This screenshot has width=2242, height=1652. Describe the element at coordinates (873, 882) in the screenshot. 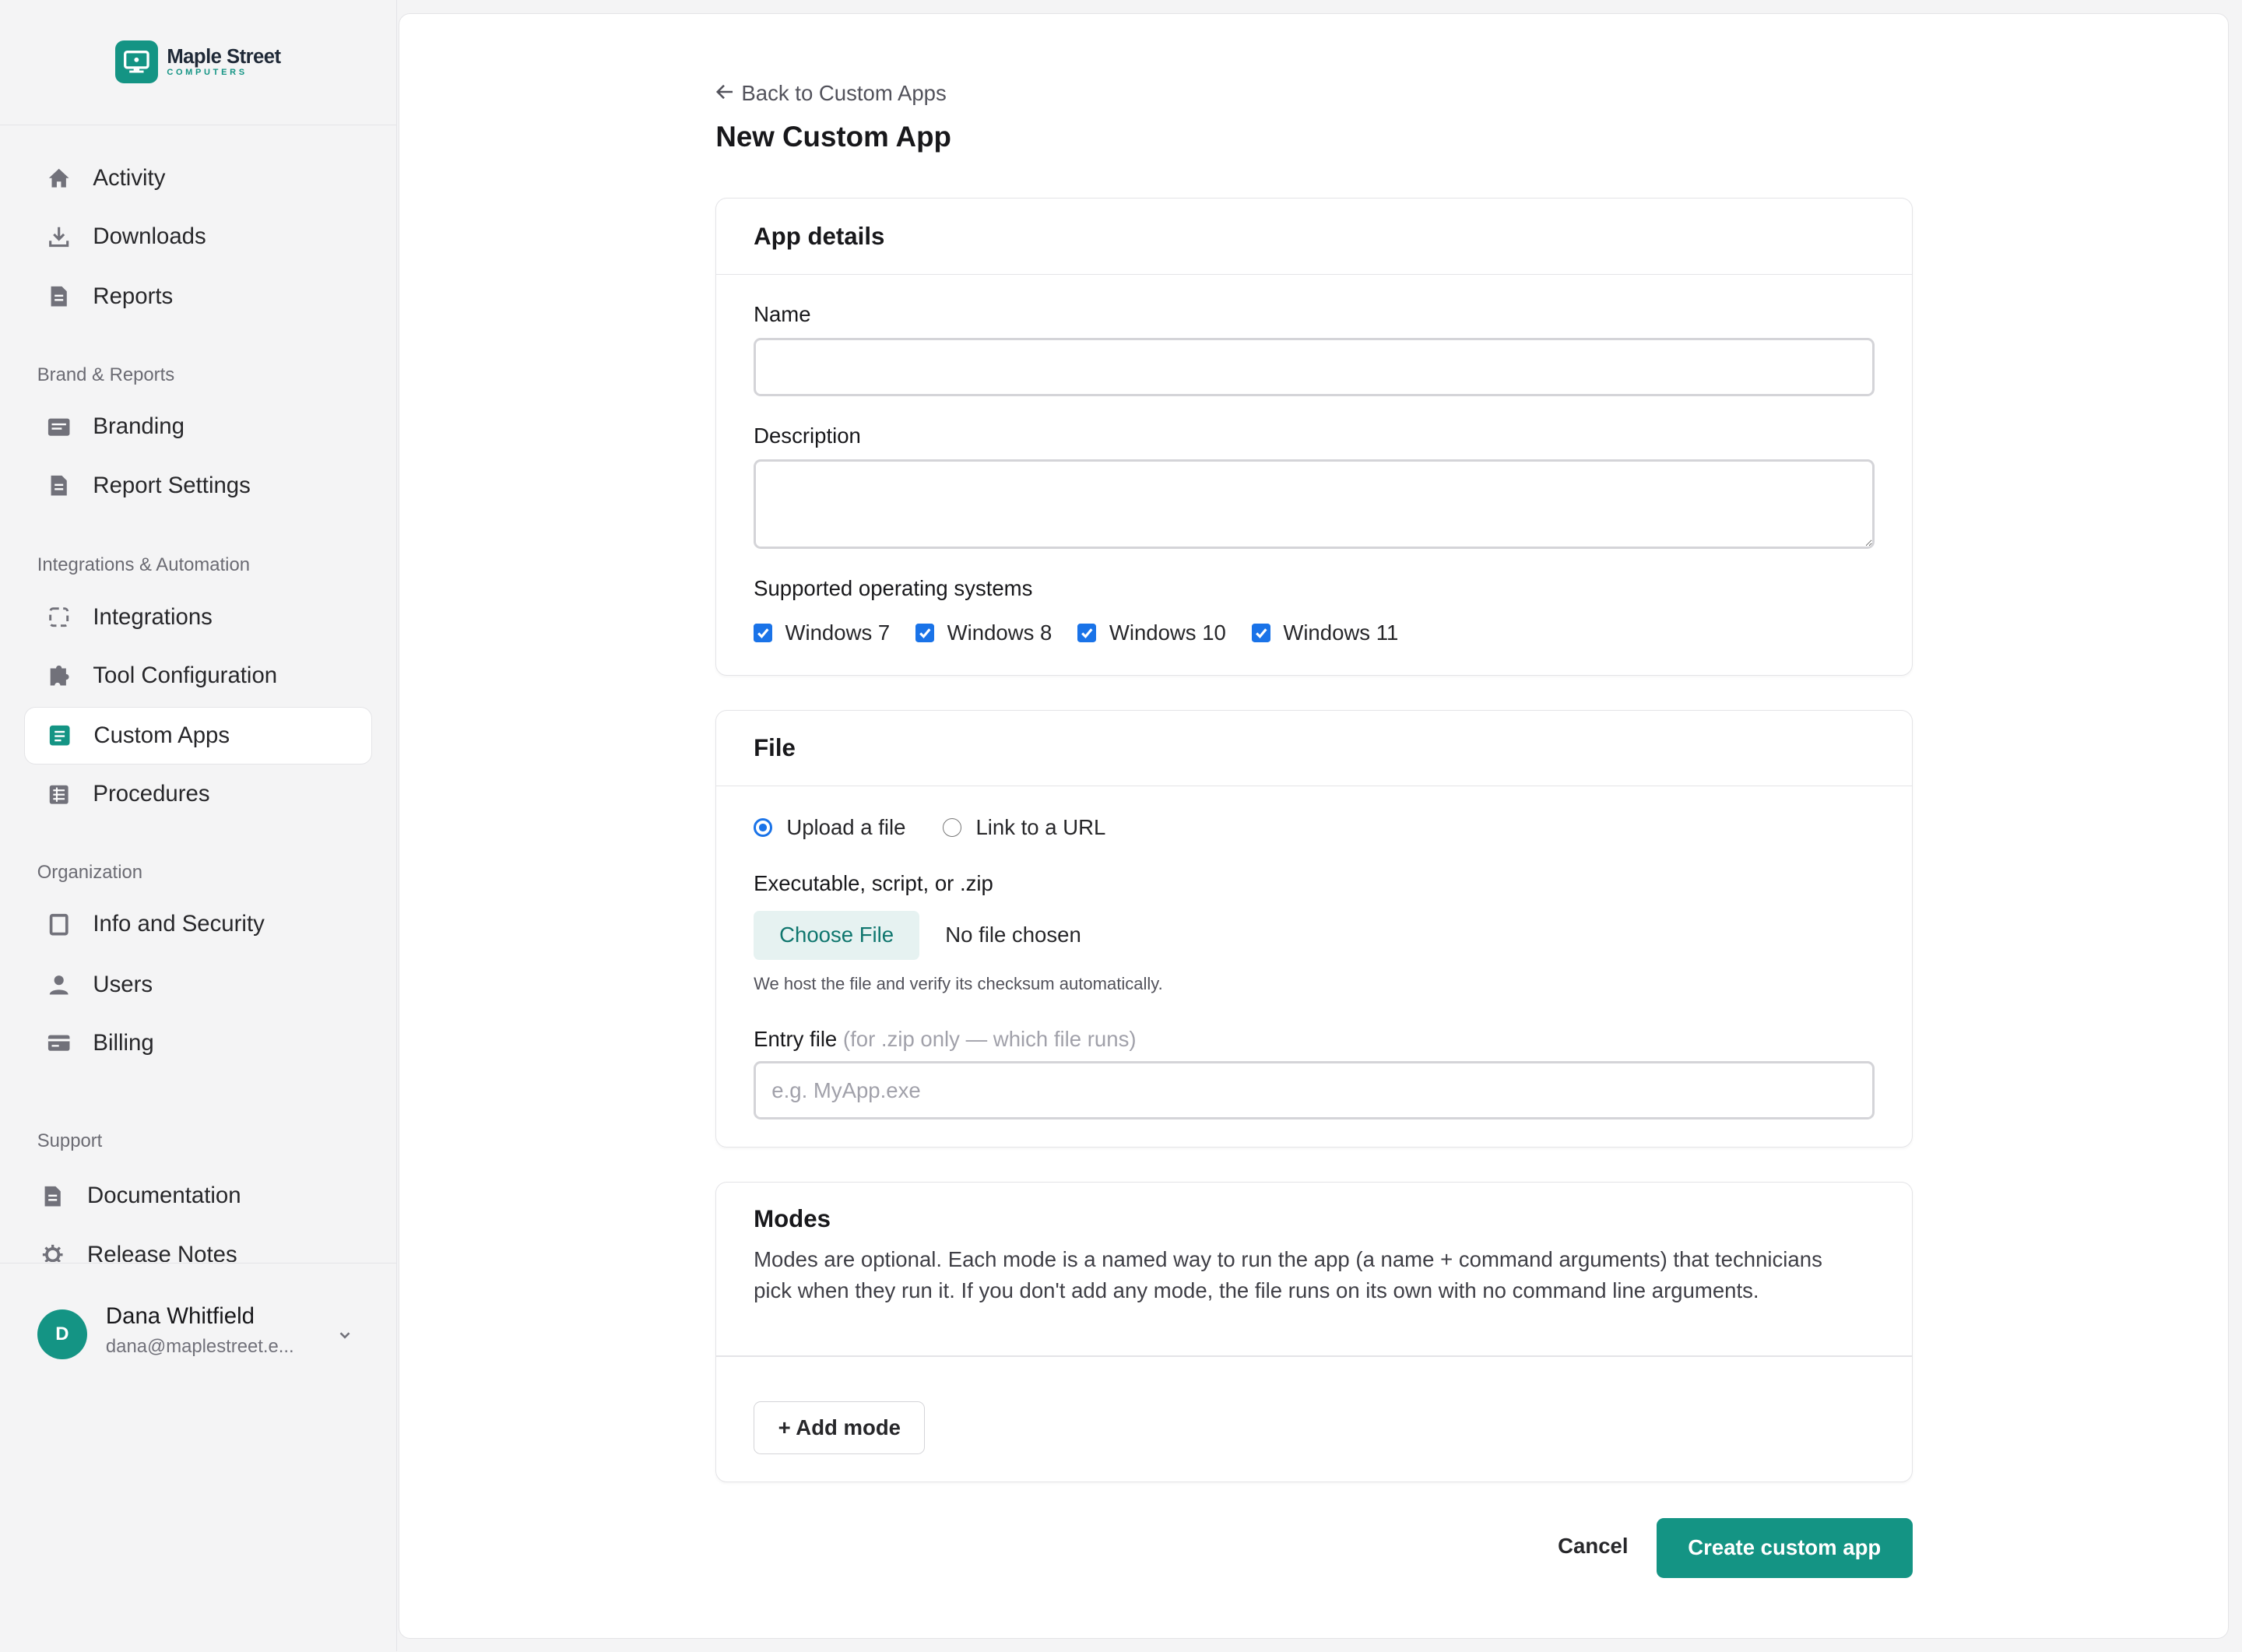

I see `upload-label: Executable, script, or .zip` at that location.